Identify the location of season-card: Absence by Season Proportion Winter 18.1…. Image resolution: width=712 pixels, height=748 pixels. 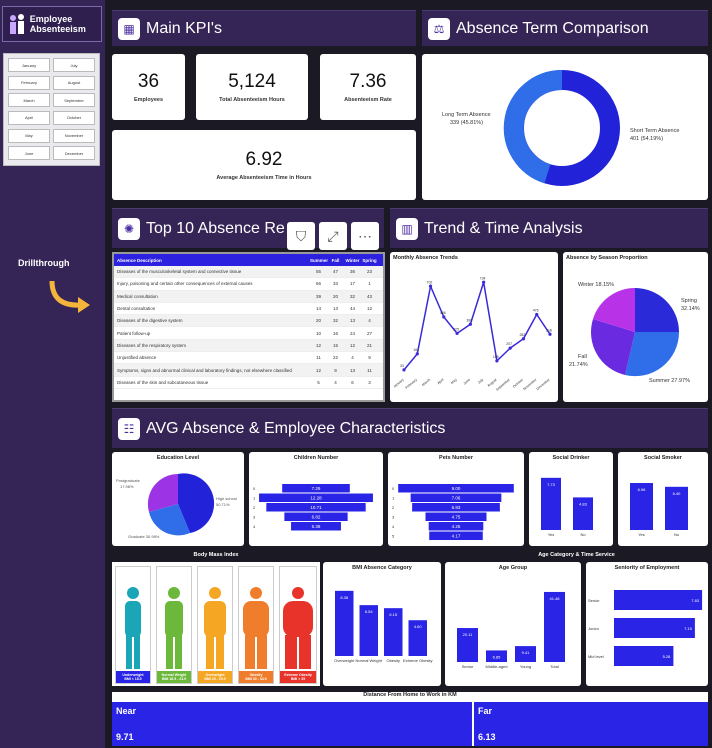
(635, 327).